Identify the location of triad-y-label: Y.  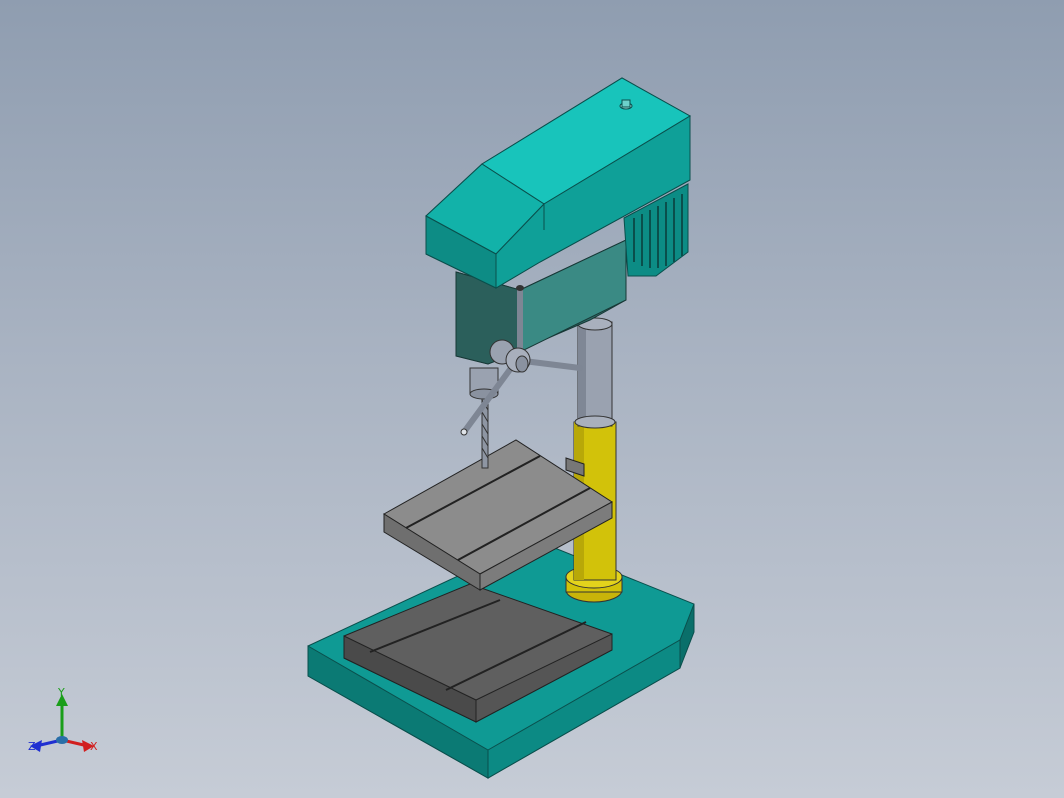
(61, 692).